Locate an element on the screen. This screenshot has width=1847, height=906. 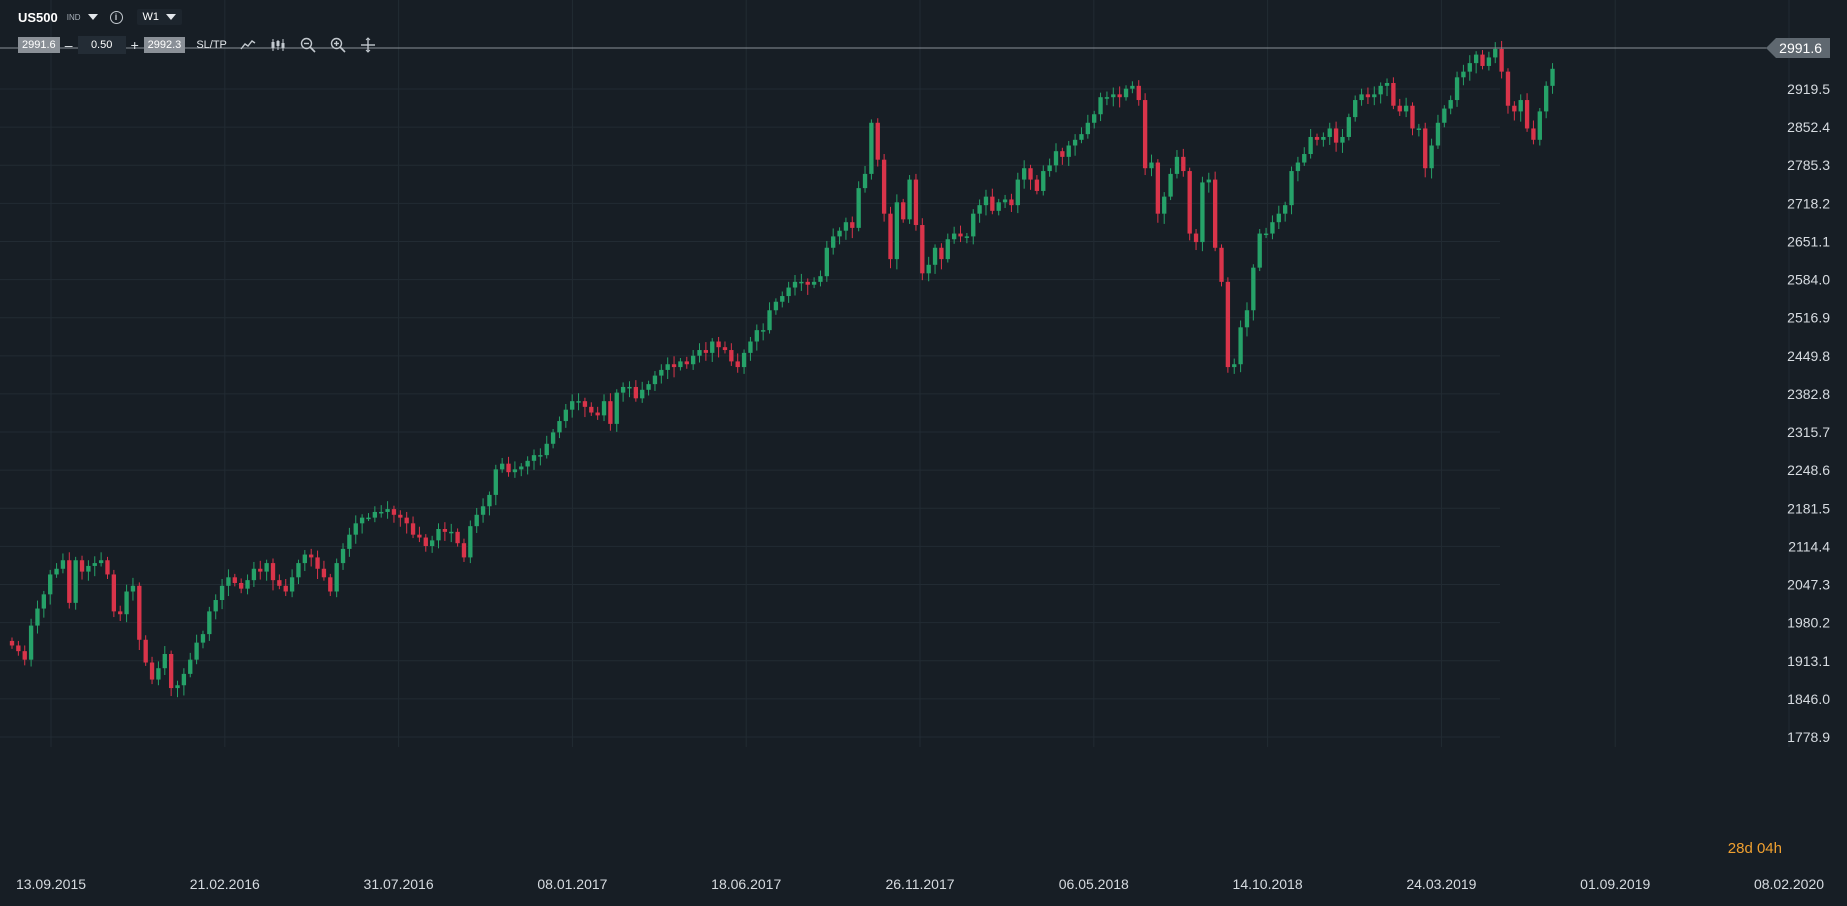
price-tick-label: 2651.1 is located at coordinates (1808, 241).